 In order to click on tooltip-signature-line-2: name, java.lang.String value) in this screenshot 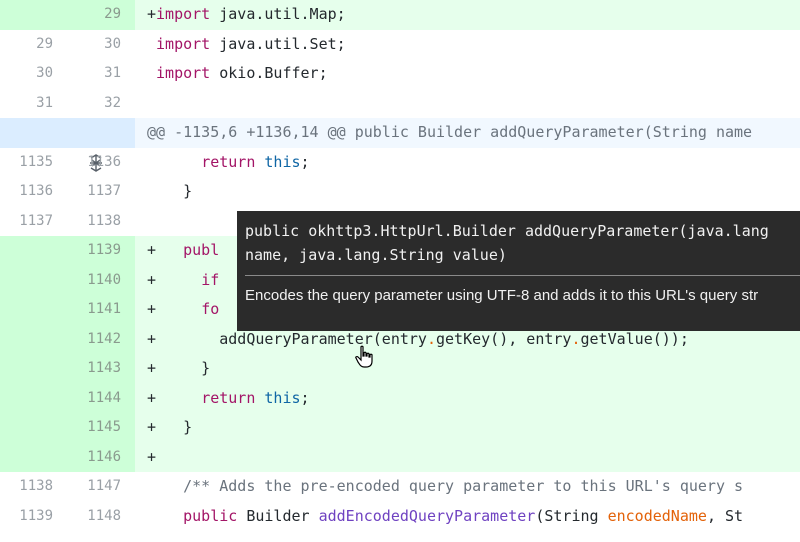, I will do `click(376, 255)`.